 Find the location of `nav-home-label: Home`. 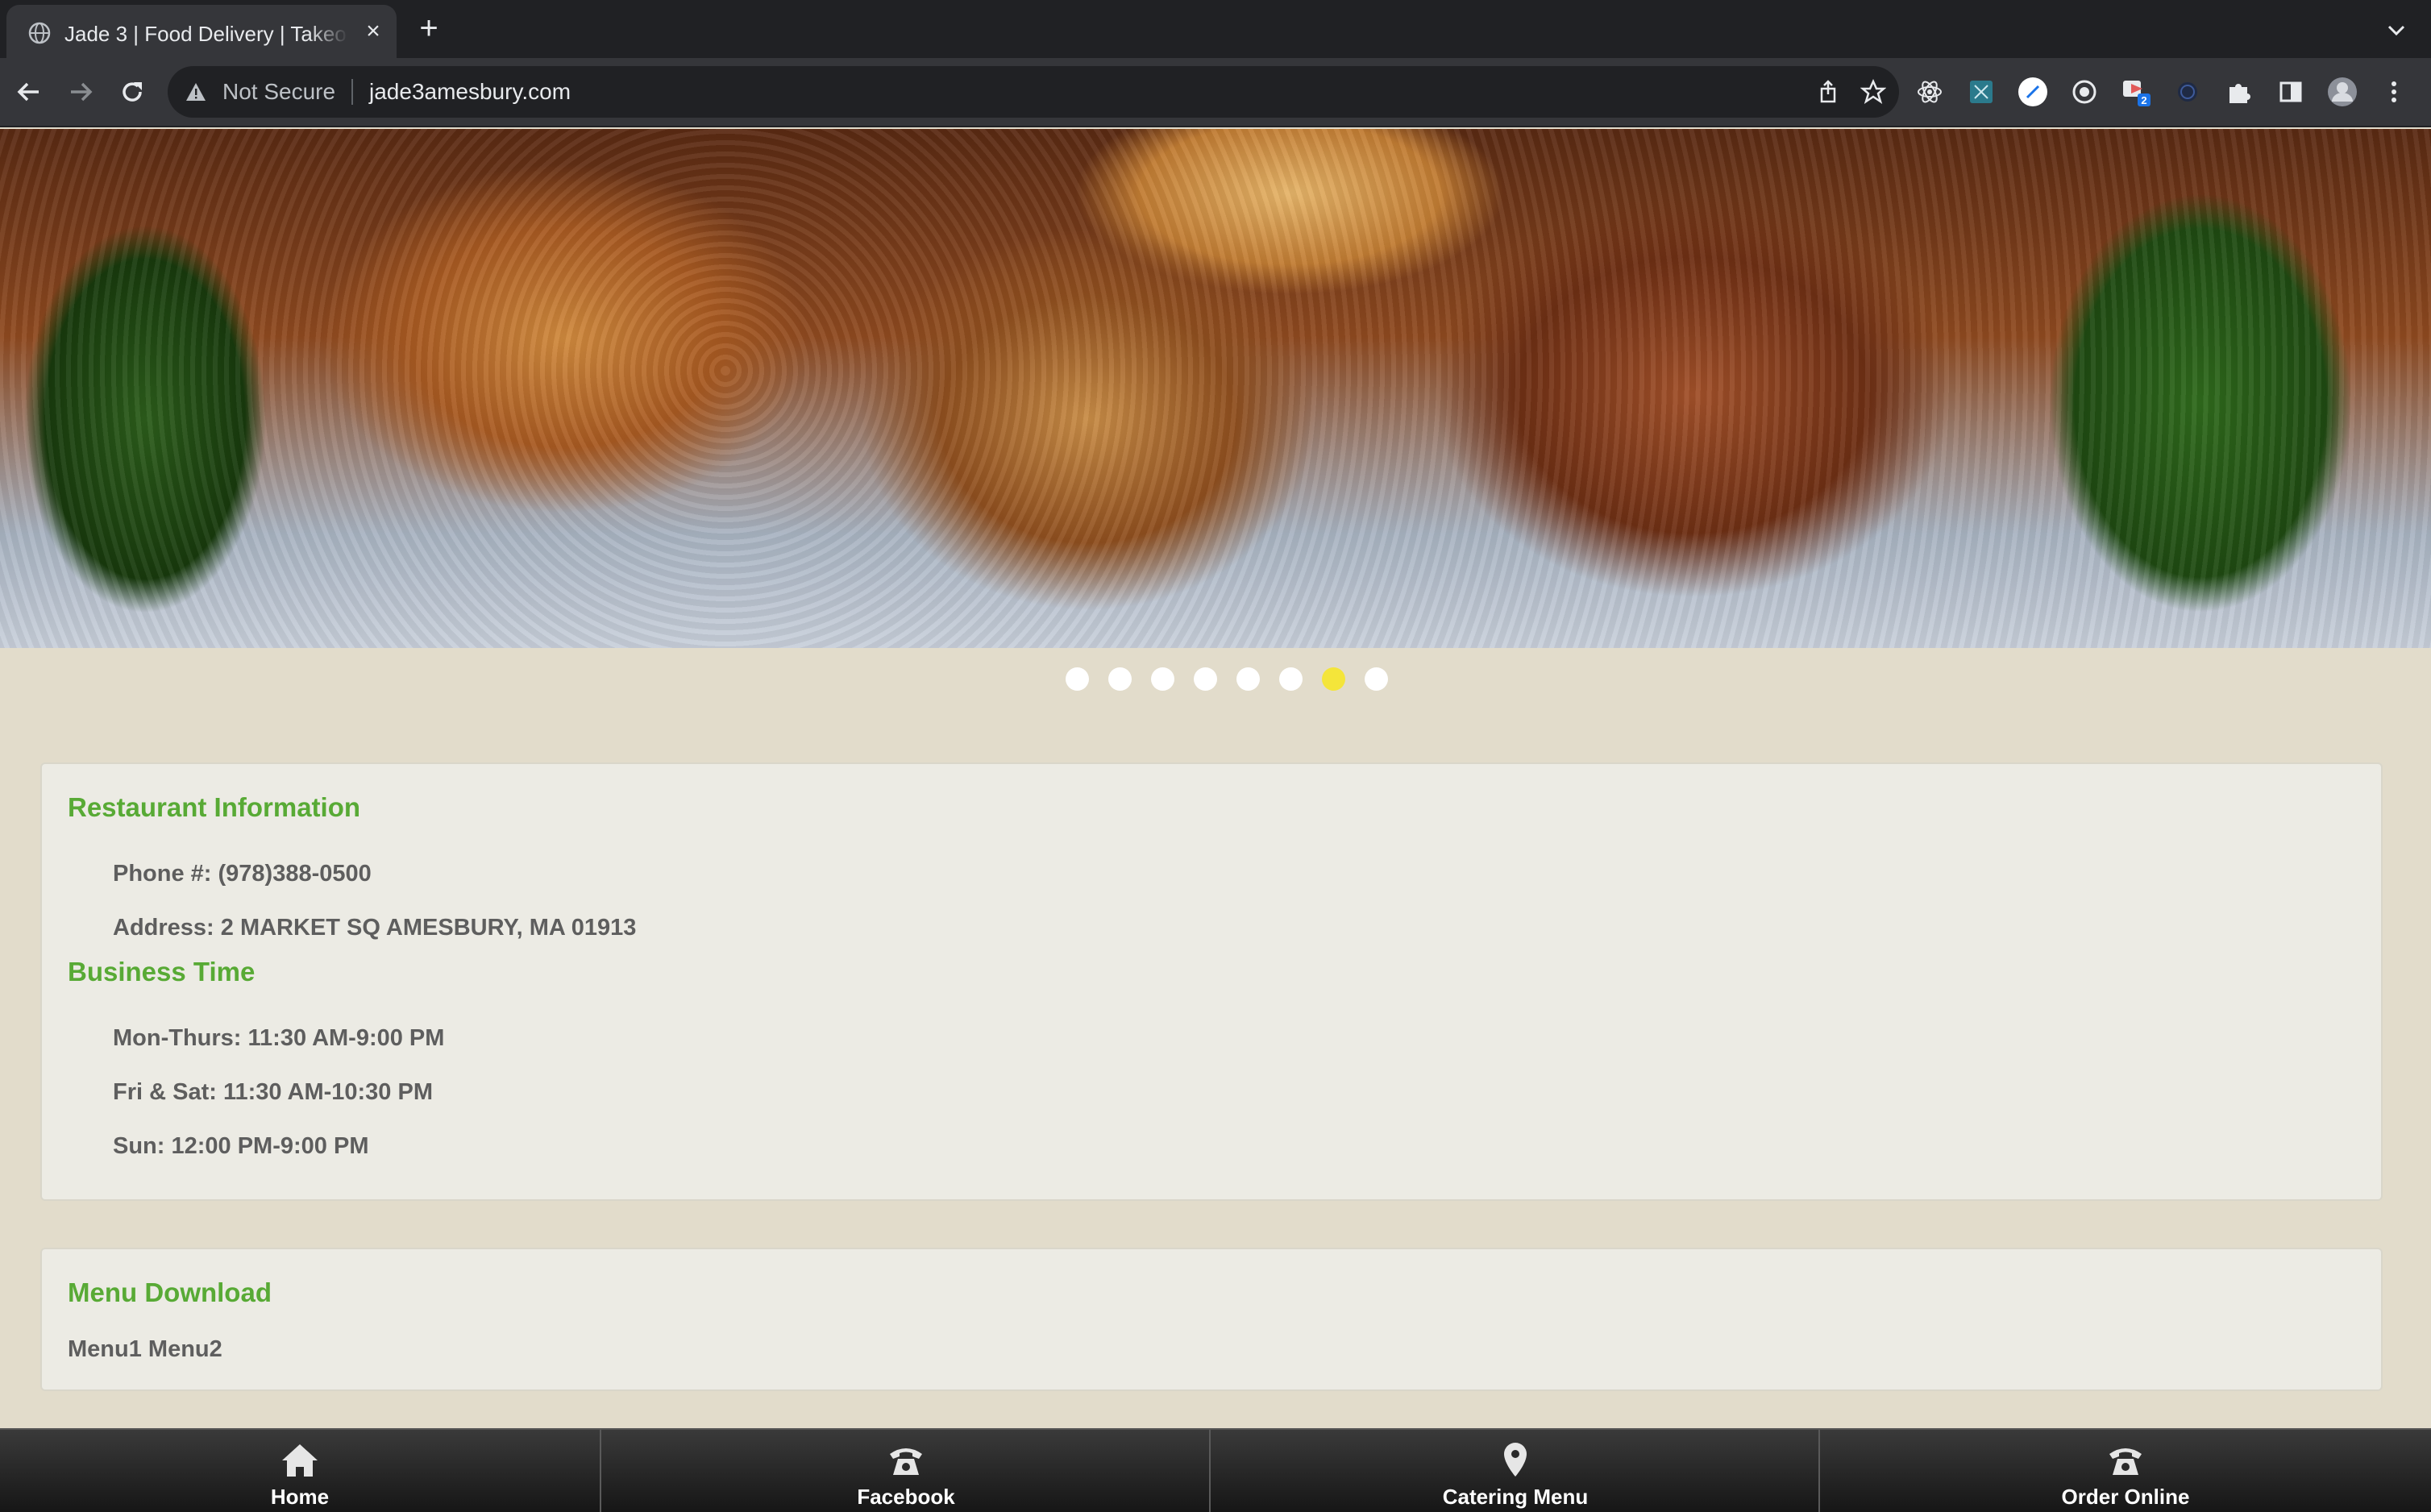

nav-home-label: Home is located at coordinates (300, 1497).